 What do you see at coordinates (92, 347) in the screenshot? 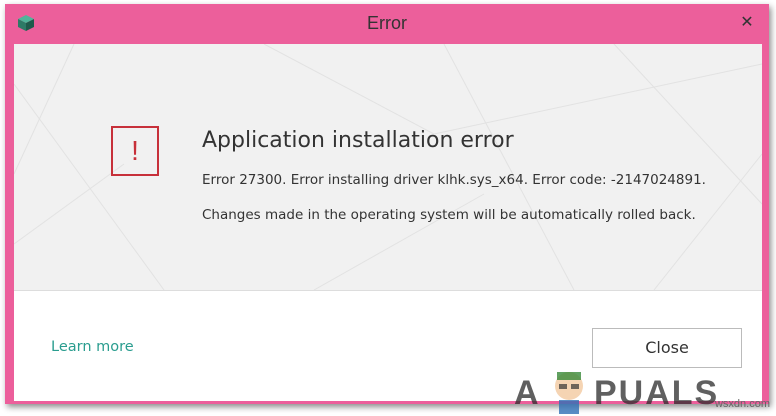
I see `learn-more-link: Learn more` at bounding box center [92, 347].